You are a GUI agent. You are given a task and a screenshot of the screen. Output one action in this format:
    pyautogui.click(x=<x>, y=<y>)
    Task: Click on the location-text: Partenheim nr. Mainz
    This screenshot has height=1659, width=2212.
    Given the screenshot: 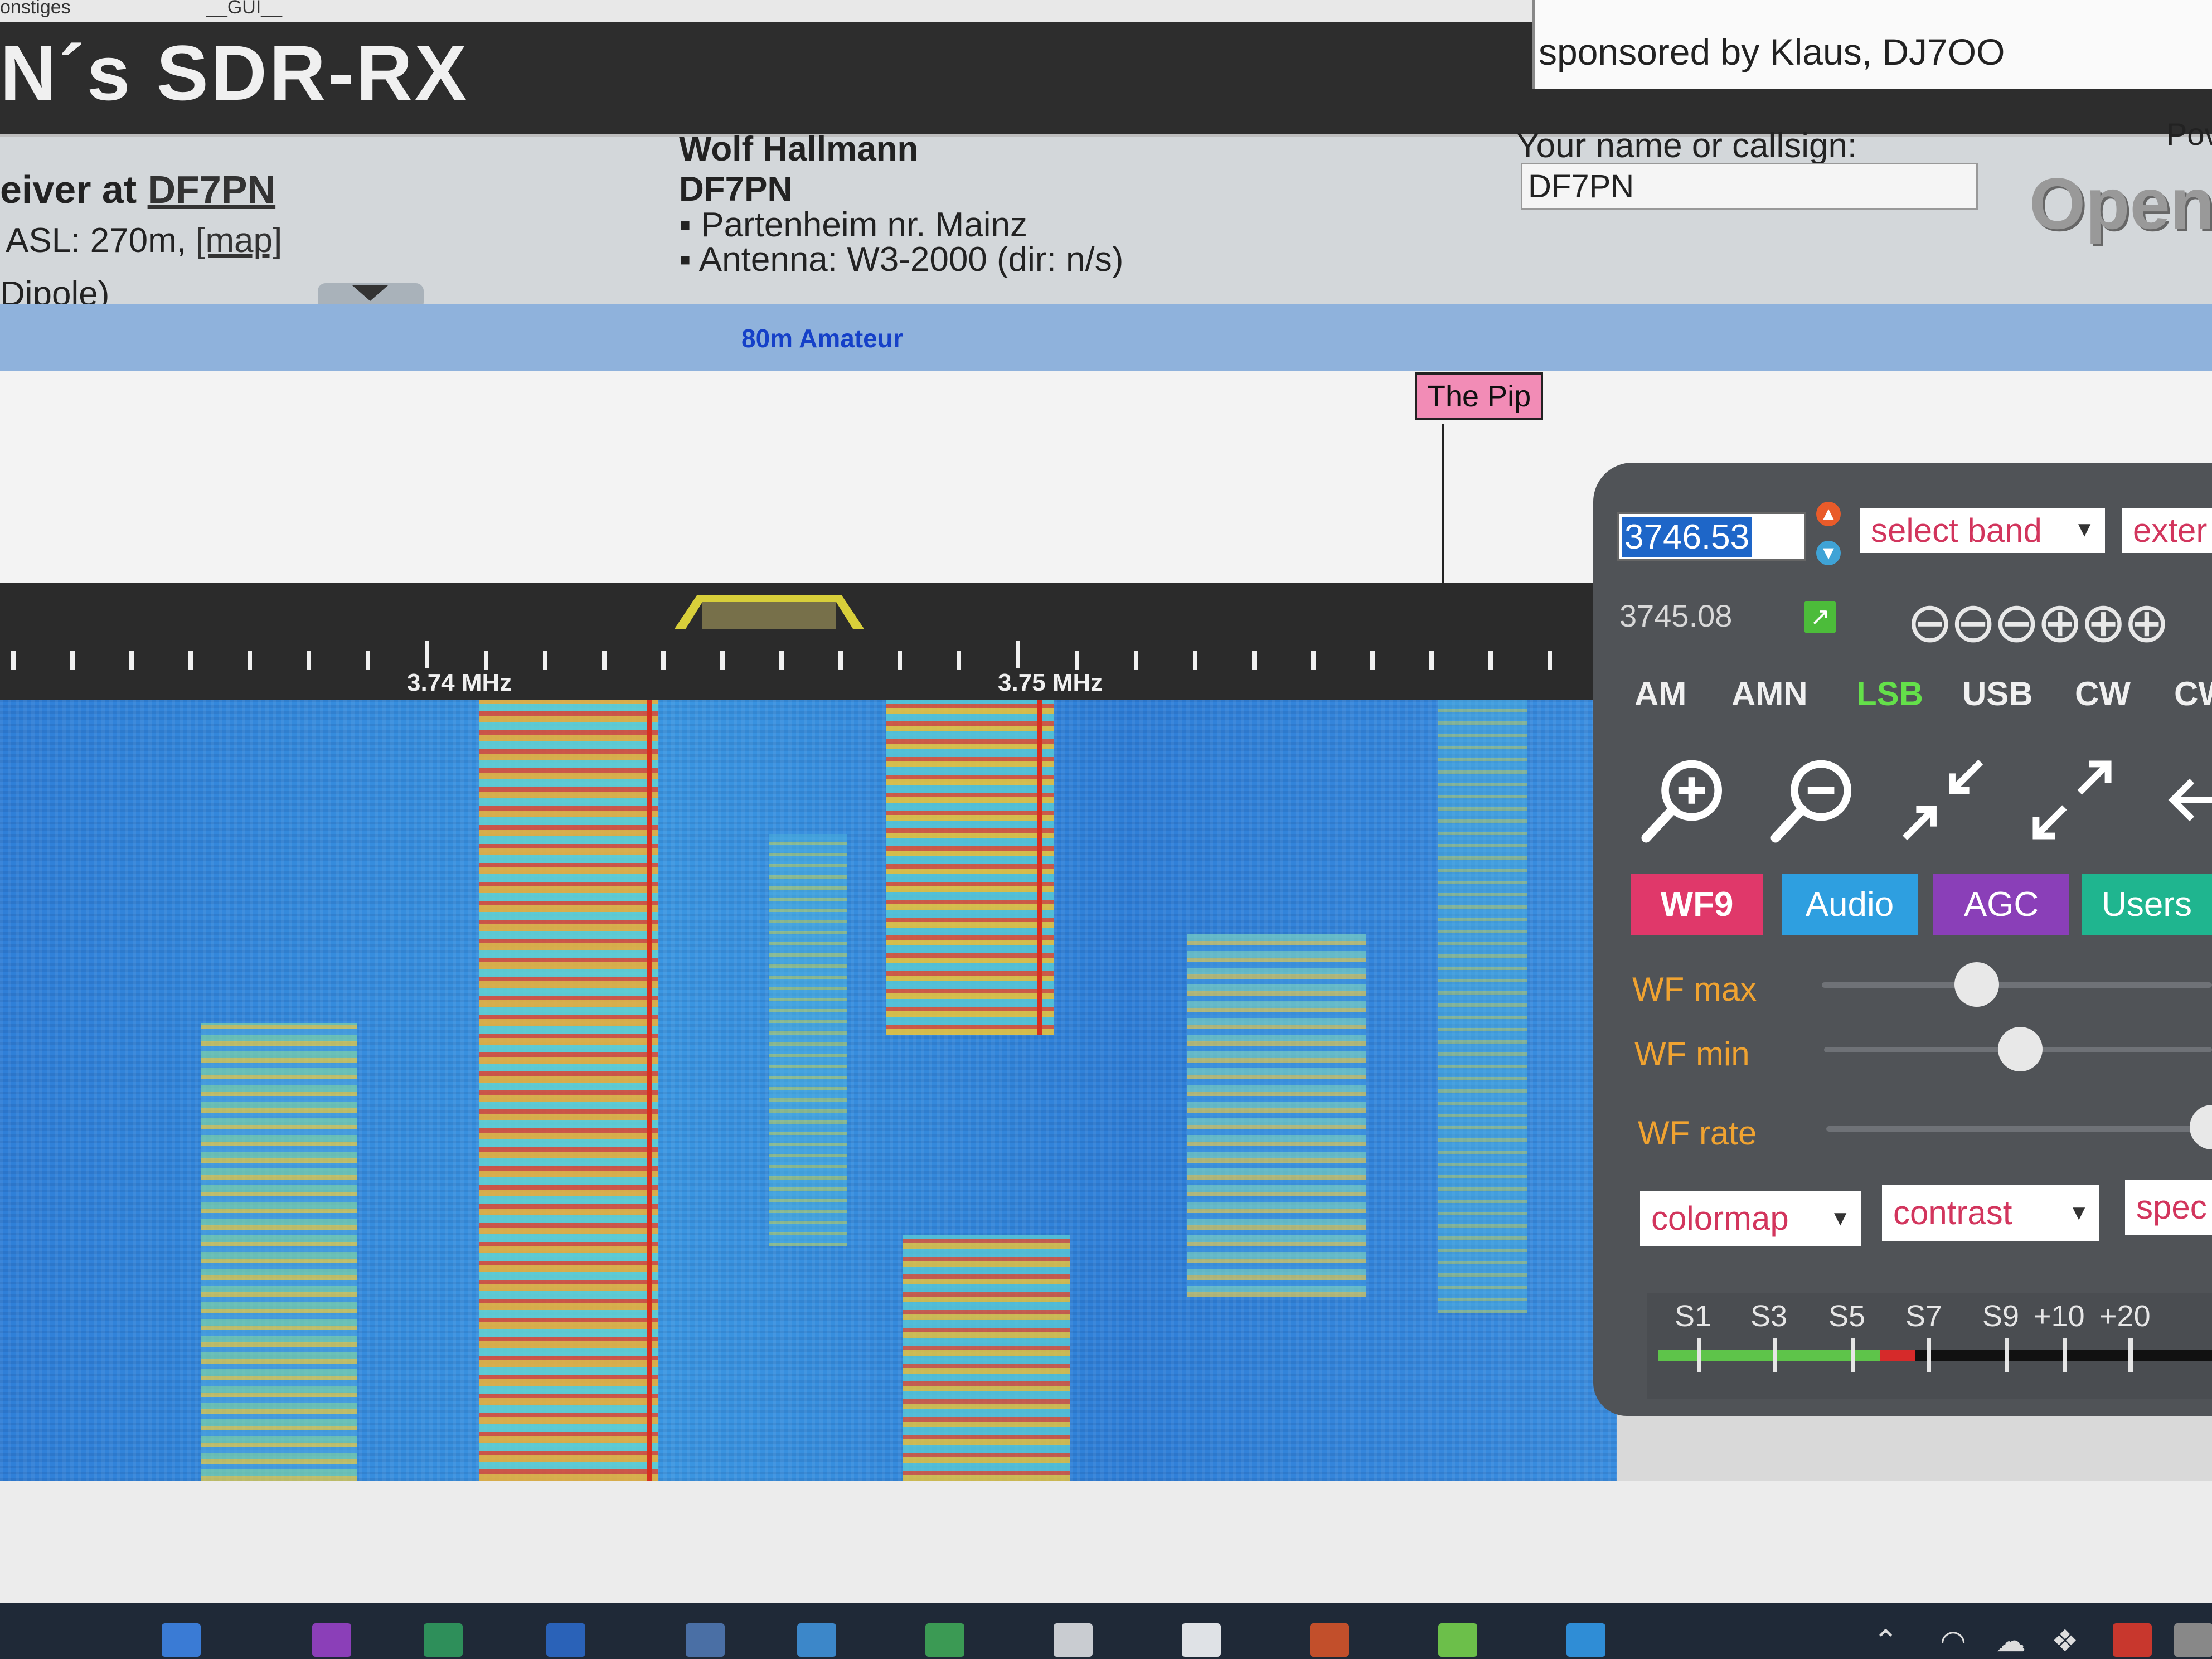 What is the action you would take?
    pyautogui.click(x=864, y=225)
    